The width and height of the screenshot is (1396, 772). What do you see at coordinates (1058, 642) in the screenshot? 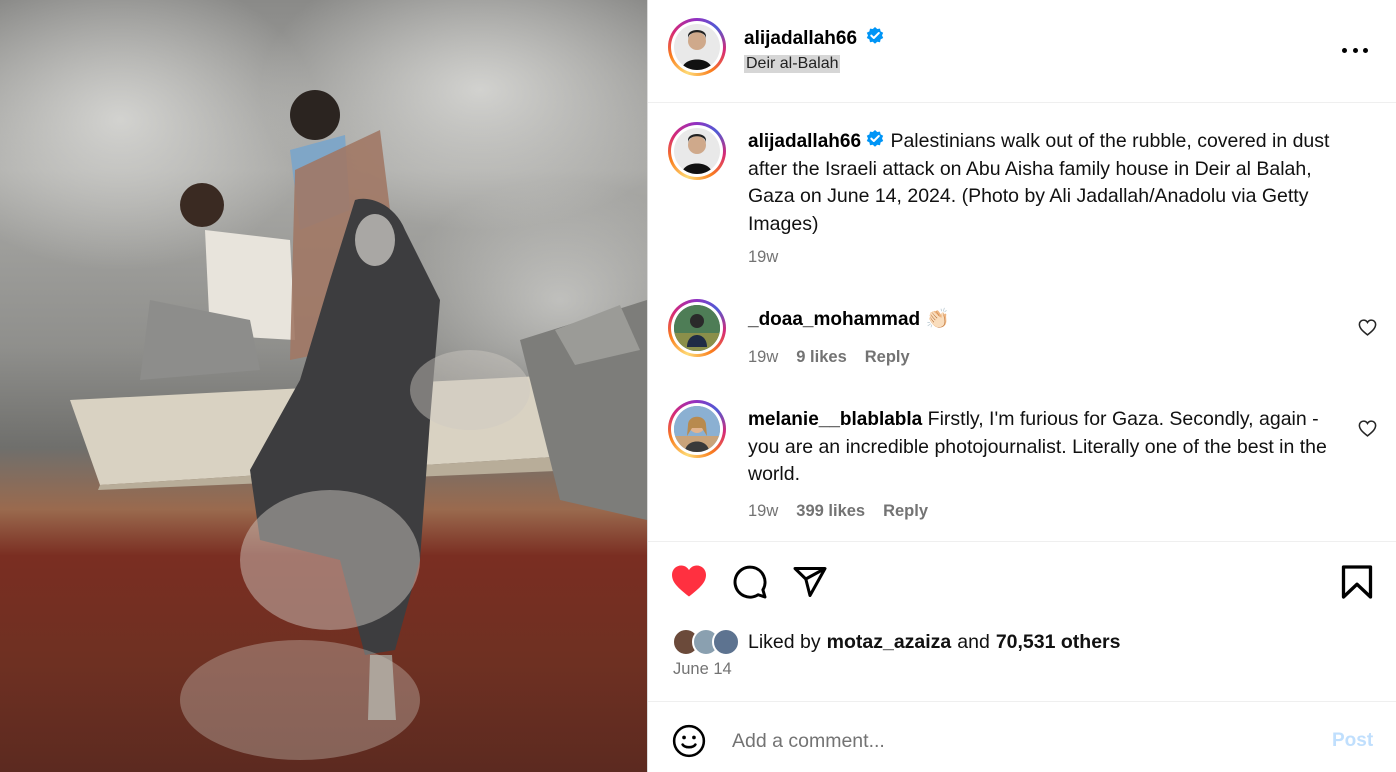
I see `liked-by-others: 70,531 others` at bounding box center [1058, 642].